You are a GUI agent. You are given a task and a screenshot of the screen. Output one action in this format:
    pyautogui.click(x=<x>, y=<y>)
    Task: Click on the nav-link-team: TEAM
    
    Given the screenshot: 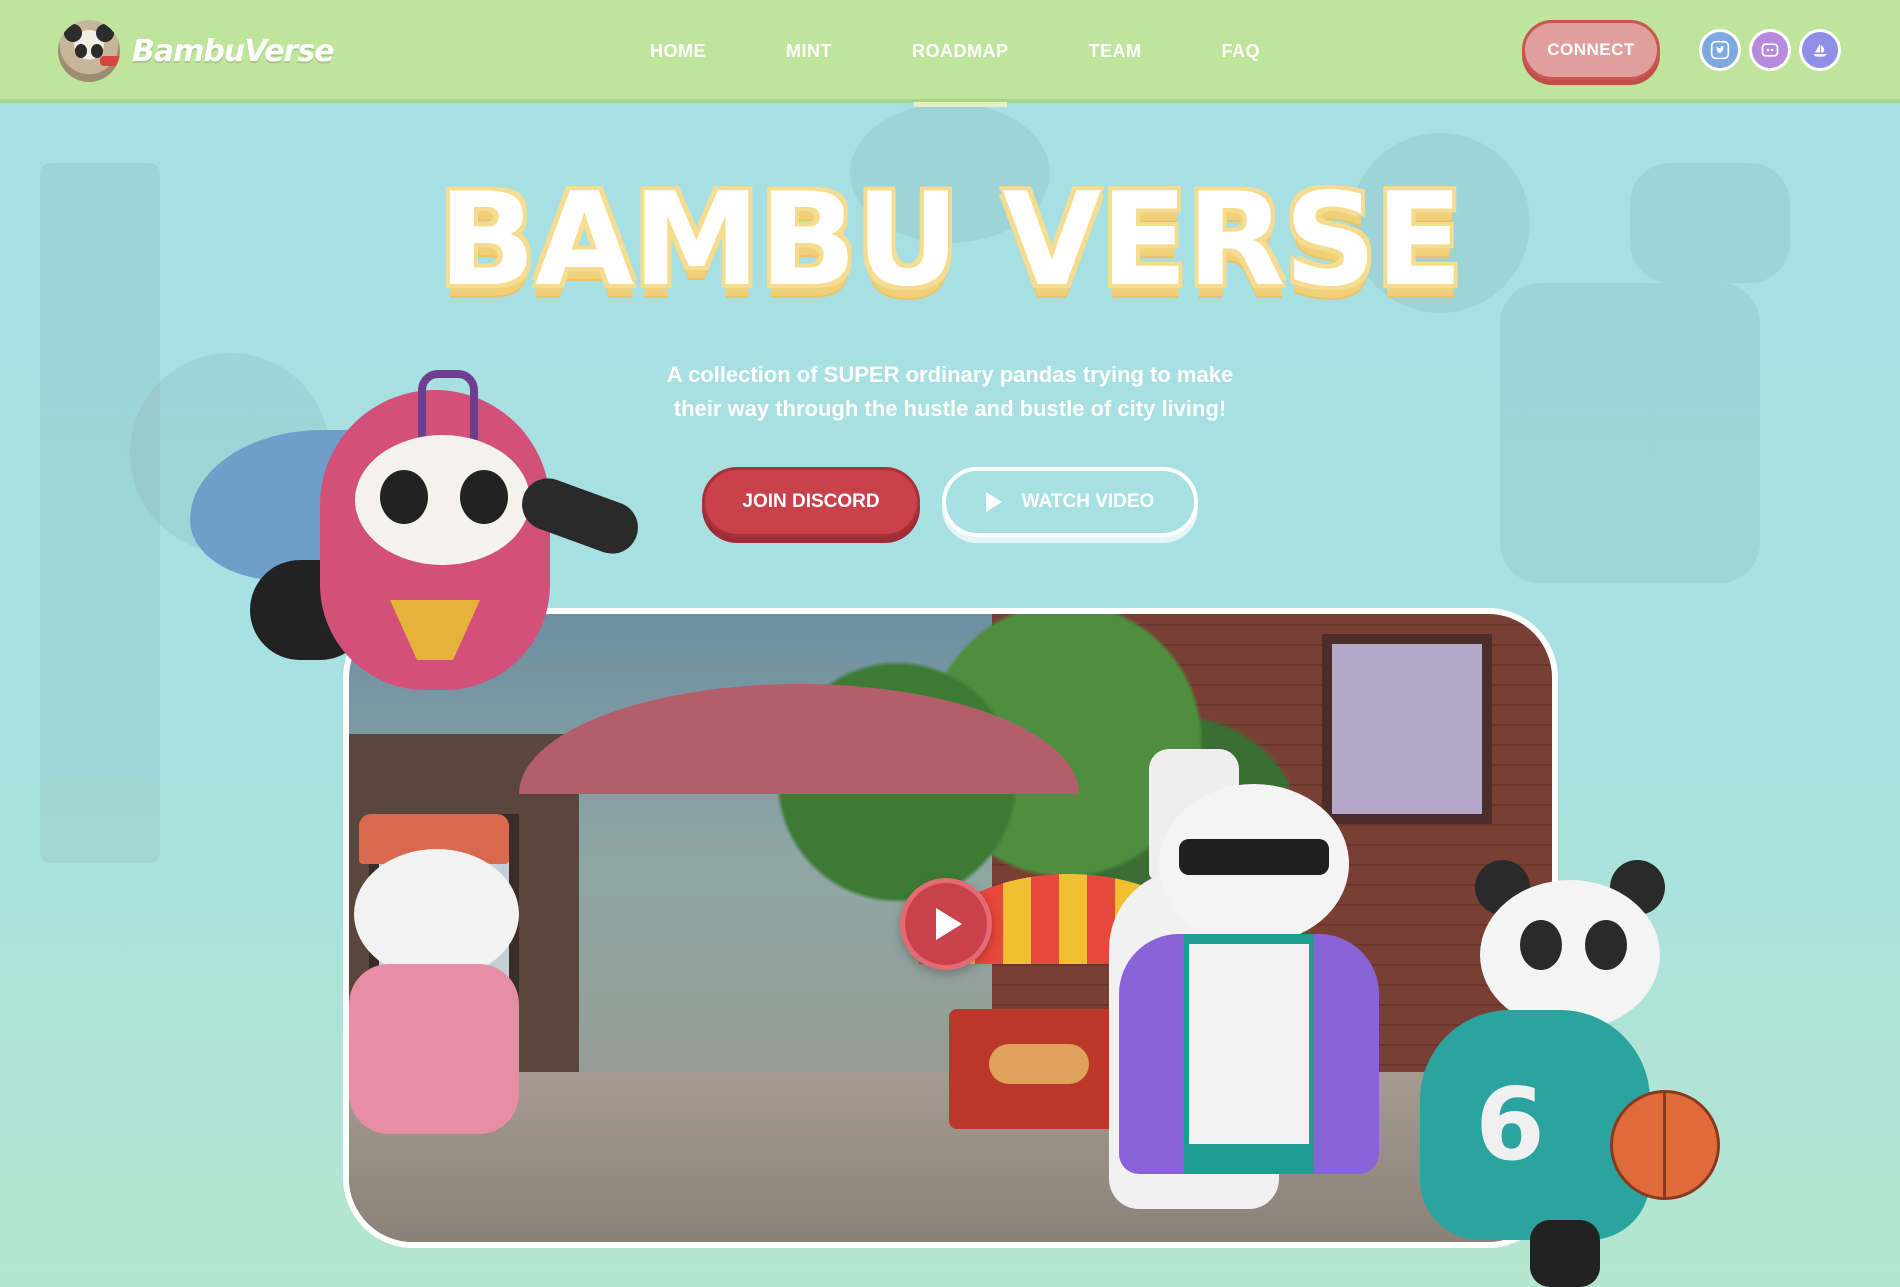 What is the action you would take?
    pyautogui.click(x=1115, y=51)
    